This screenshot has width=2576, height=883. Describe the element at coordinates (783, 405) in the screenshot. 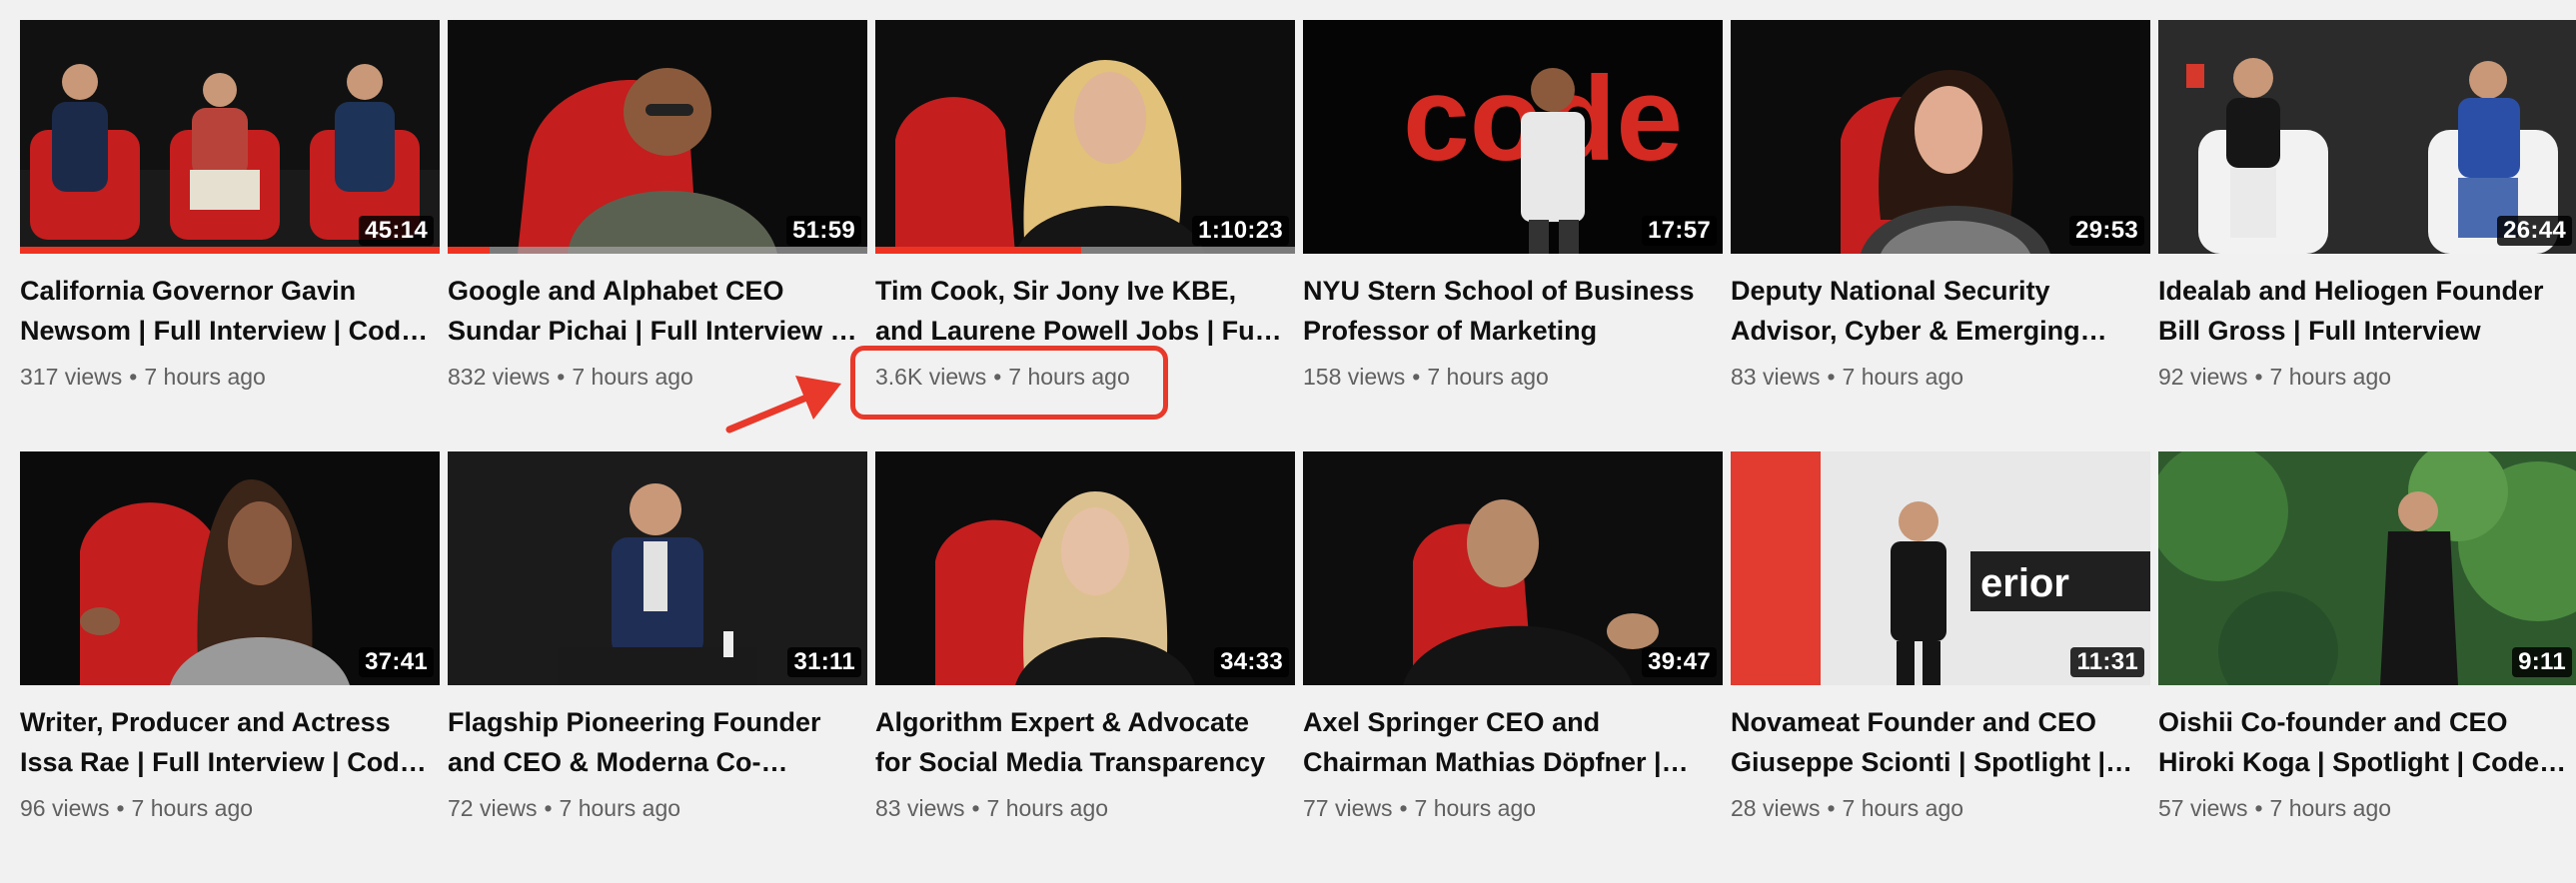

I see `annotation-arrow-icon` at that location.